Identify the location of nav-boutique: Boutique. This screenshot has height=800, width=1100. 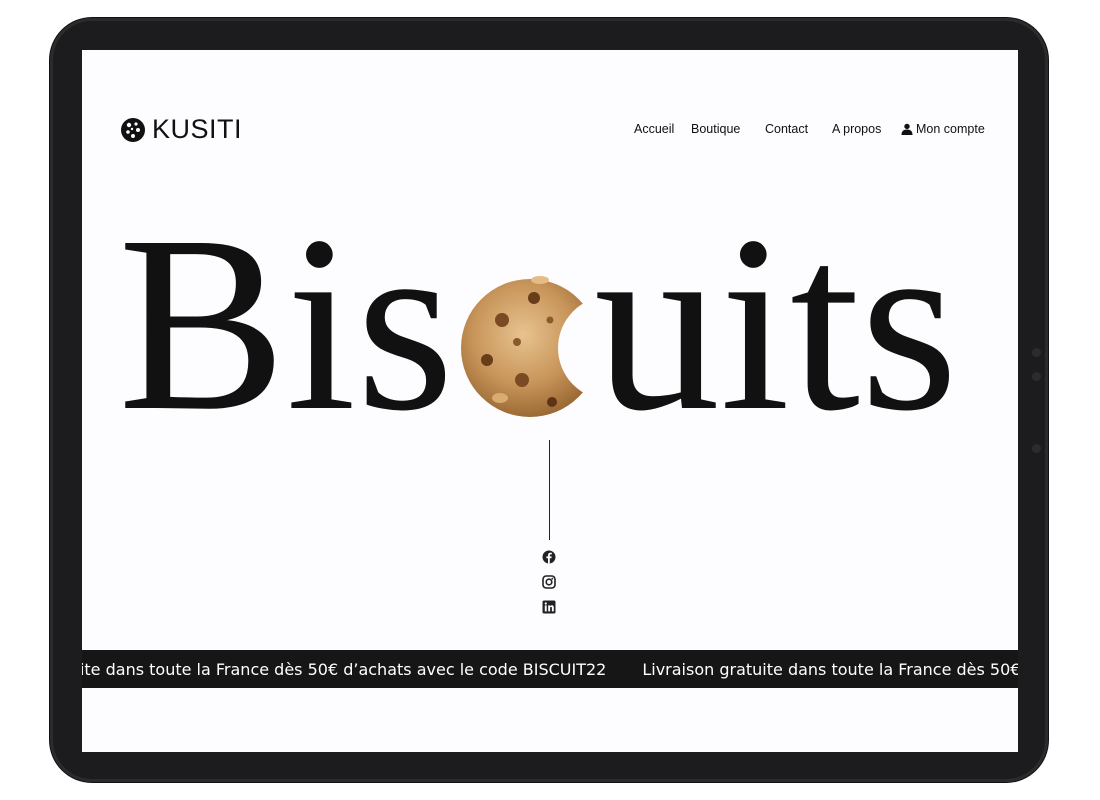
(715, 129).